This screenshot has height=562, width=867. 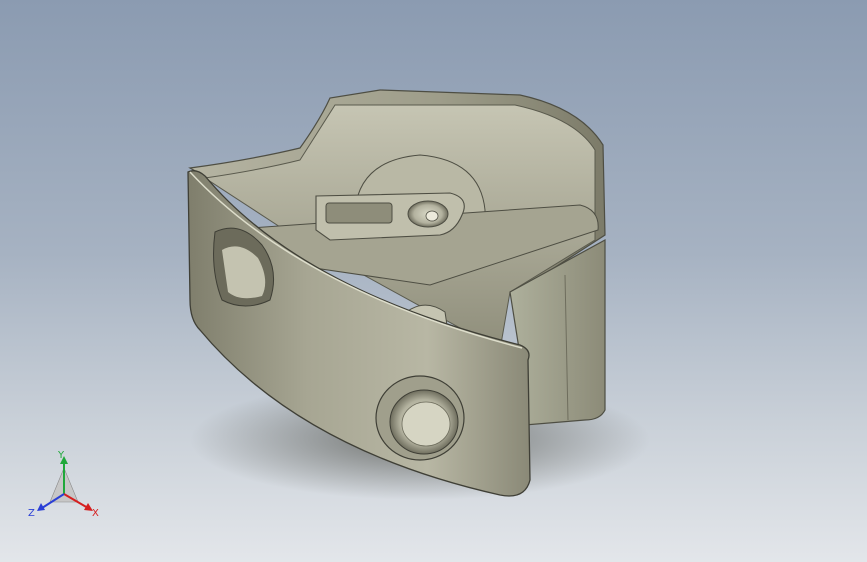 I want to click on y-axis-label: Y, so click(x=61, y=455).